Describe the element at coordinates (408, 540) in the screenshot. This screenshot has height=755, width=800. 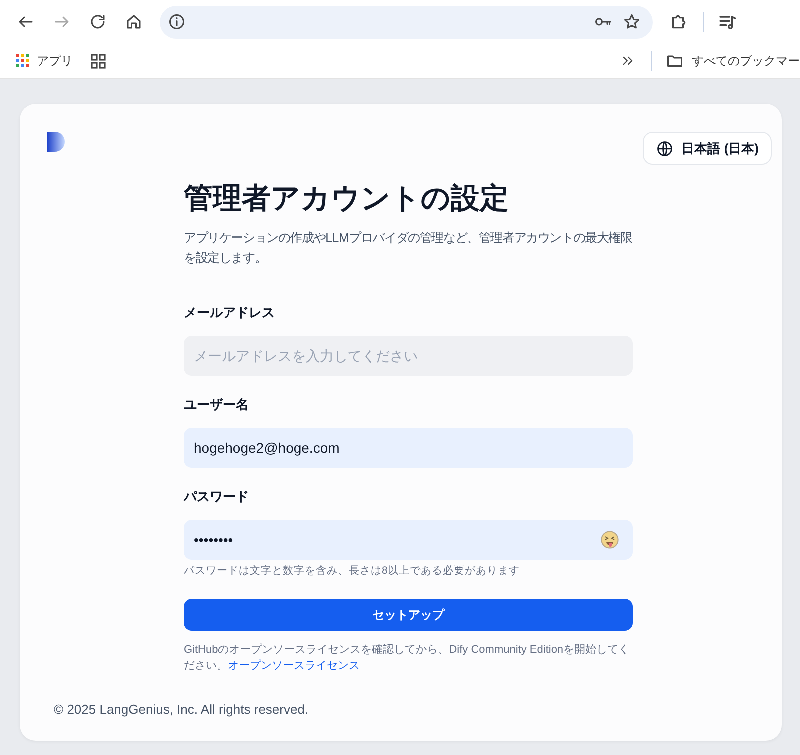
I see `password-field: ••••••••` at that location.